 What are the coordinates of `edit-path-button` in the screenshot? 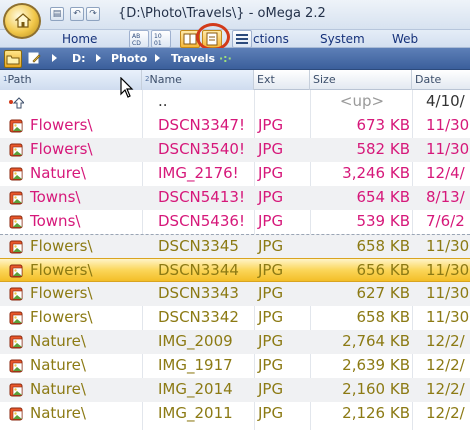 It's located at (35, 59).